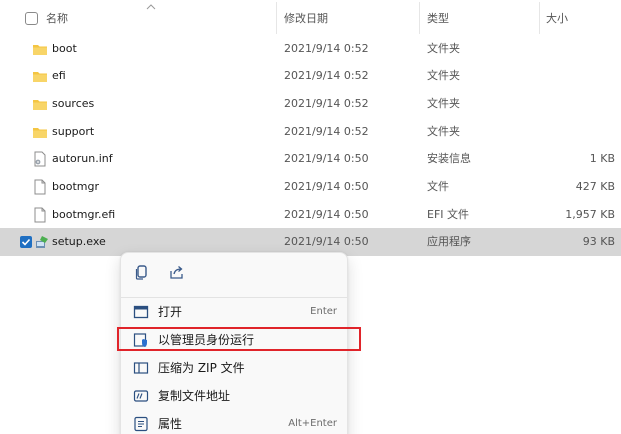  Describe the element at coordinates (590, 214) in the screenshot. I see `file-size: 1,957 KB` at that location.